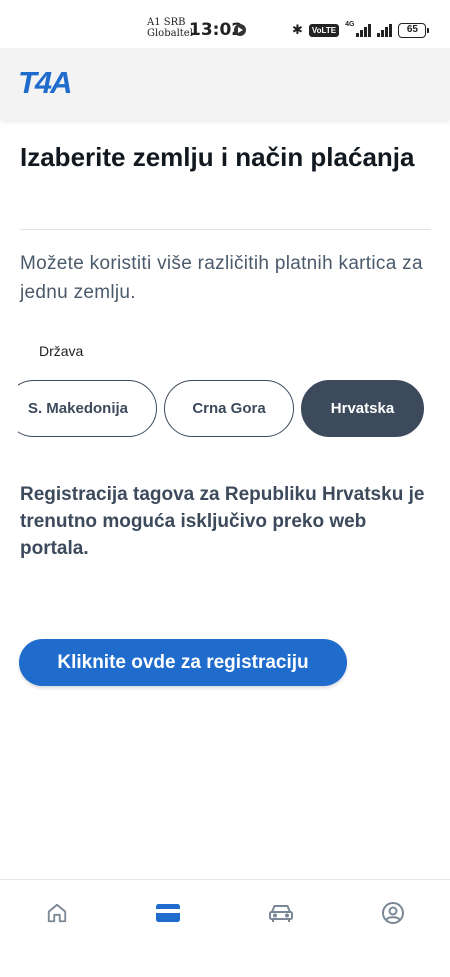 This screenshot has height=977, width=450. Describe the element at coordinates (229, 408) in the screenshot. I see `country-option-crna-gora: Crna Gora` at that location.